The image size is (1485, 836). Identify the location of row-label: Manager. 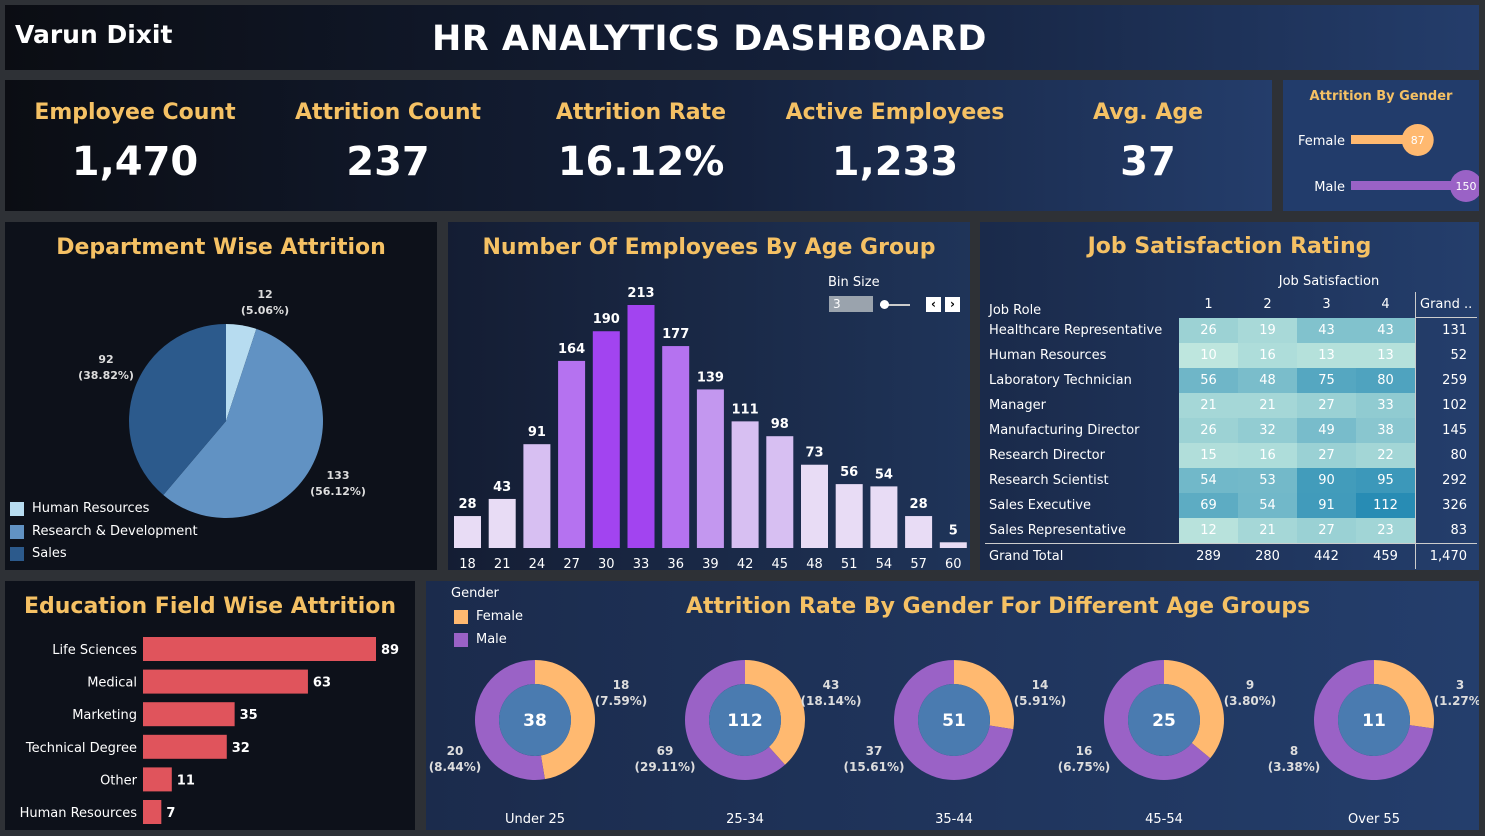
(1017, 405).